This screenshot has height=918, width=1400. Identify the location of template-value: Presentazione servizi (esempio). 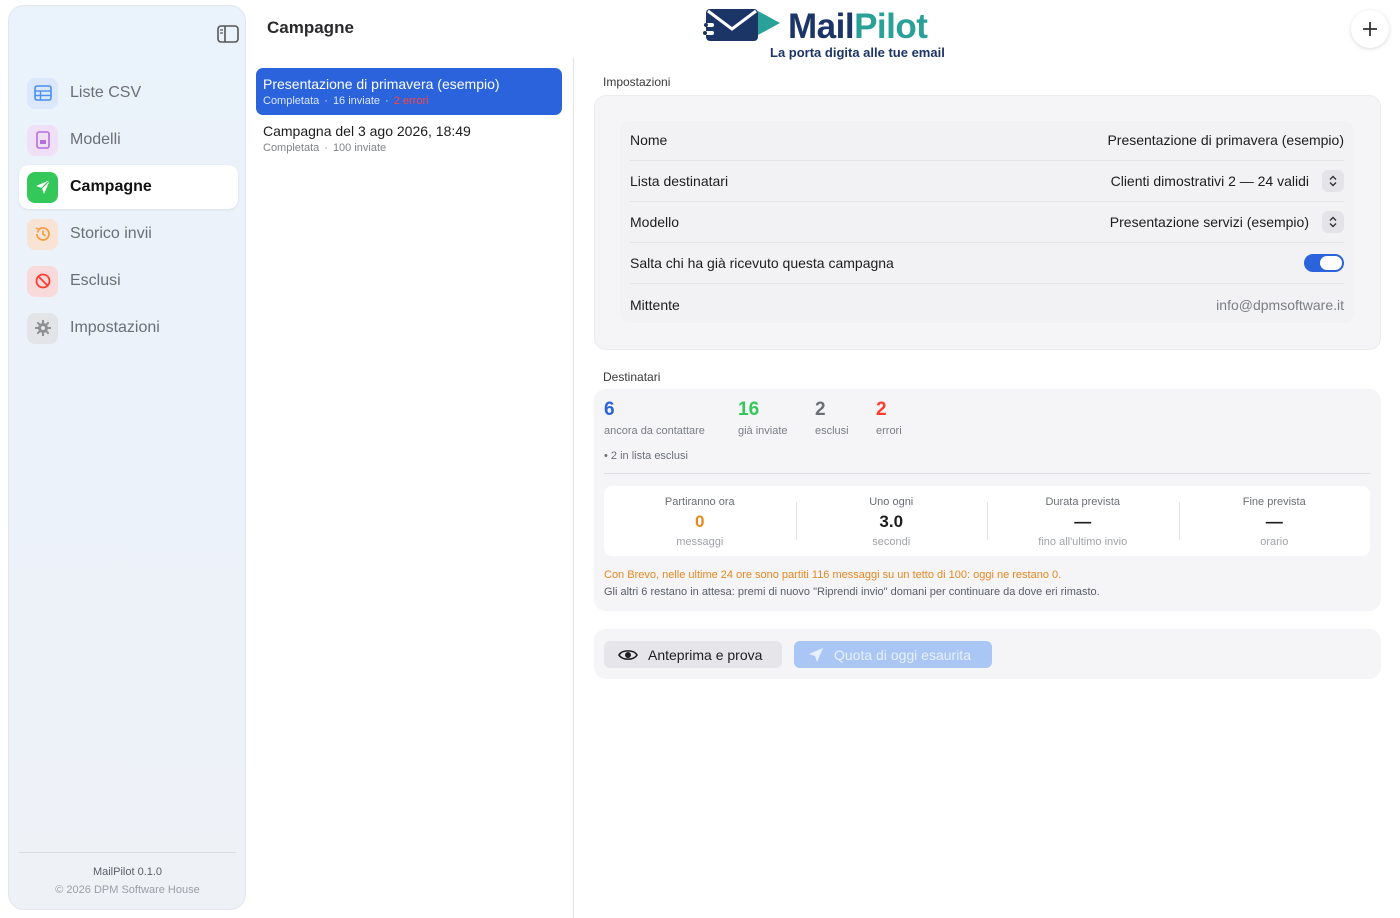
(1209, 222).